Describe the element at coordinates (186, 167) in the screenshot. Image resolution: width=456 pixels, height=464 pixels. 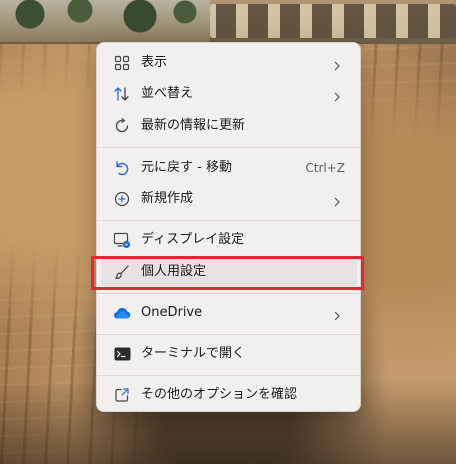
I see `menu-item-undo-label: 元に戻す - 移動` at that location.